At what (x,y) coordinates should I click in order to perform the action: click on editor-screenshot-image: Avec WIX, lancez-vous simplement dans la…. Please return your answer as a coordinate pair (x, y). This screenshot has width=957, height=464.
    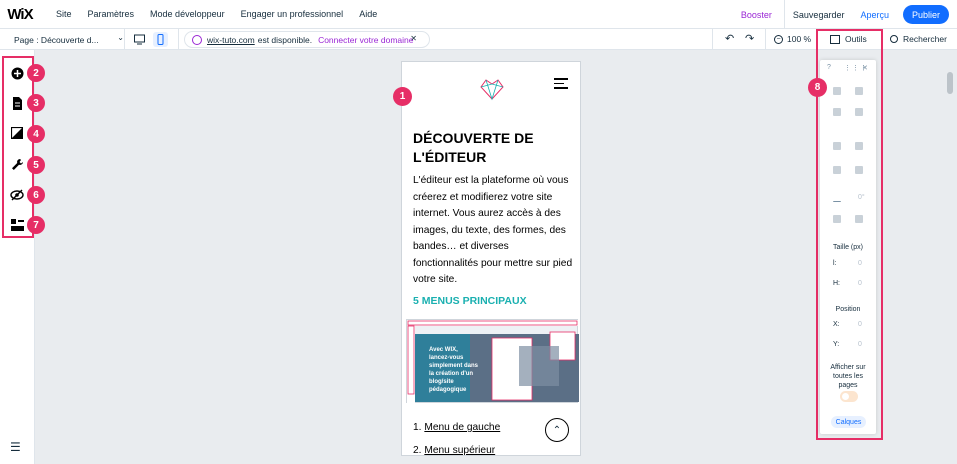
    Looking at the image, I should click on (492, 361).